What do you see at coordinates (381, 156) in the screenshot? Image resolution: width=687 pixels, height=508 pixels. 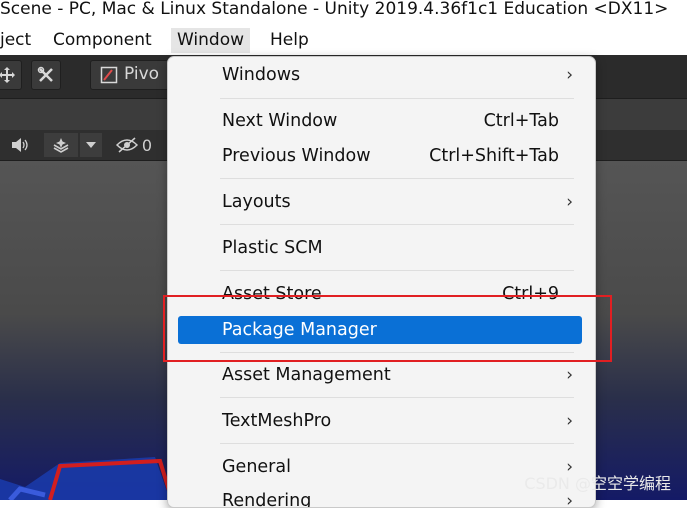 I see `menu-item-previous-window: Previous Window Ctrl+Shift+Tab` at bounding box center [381, 156].